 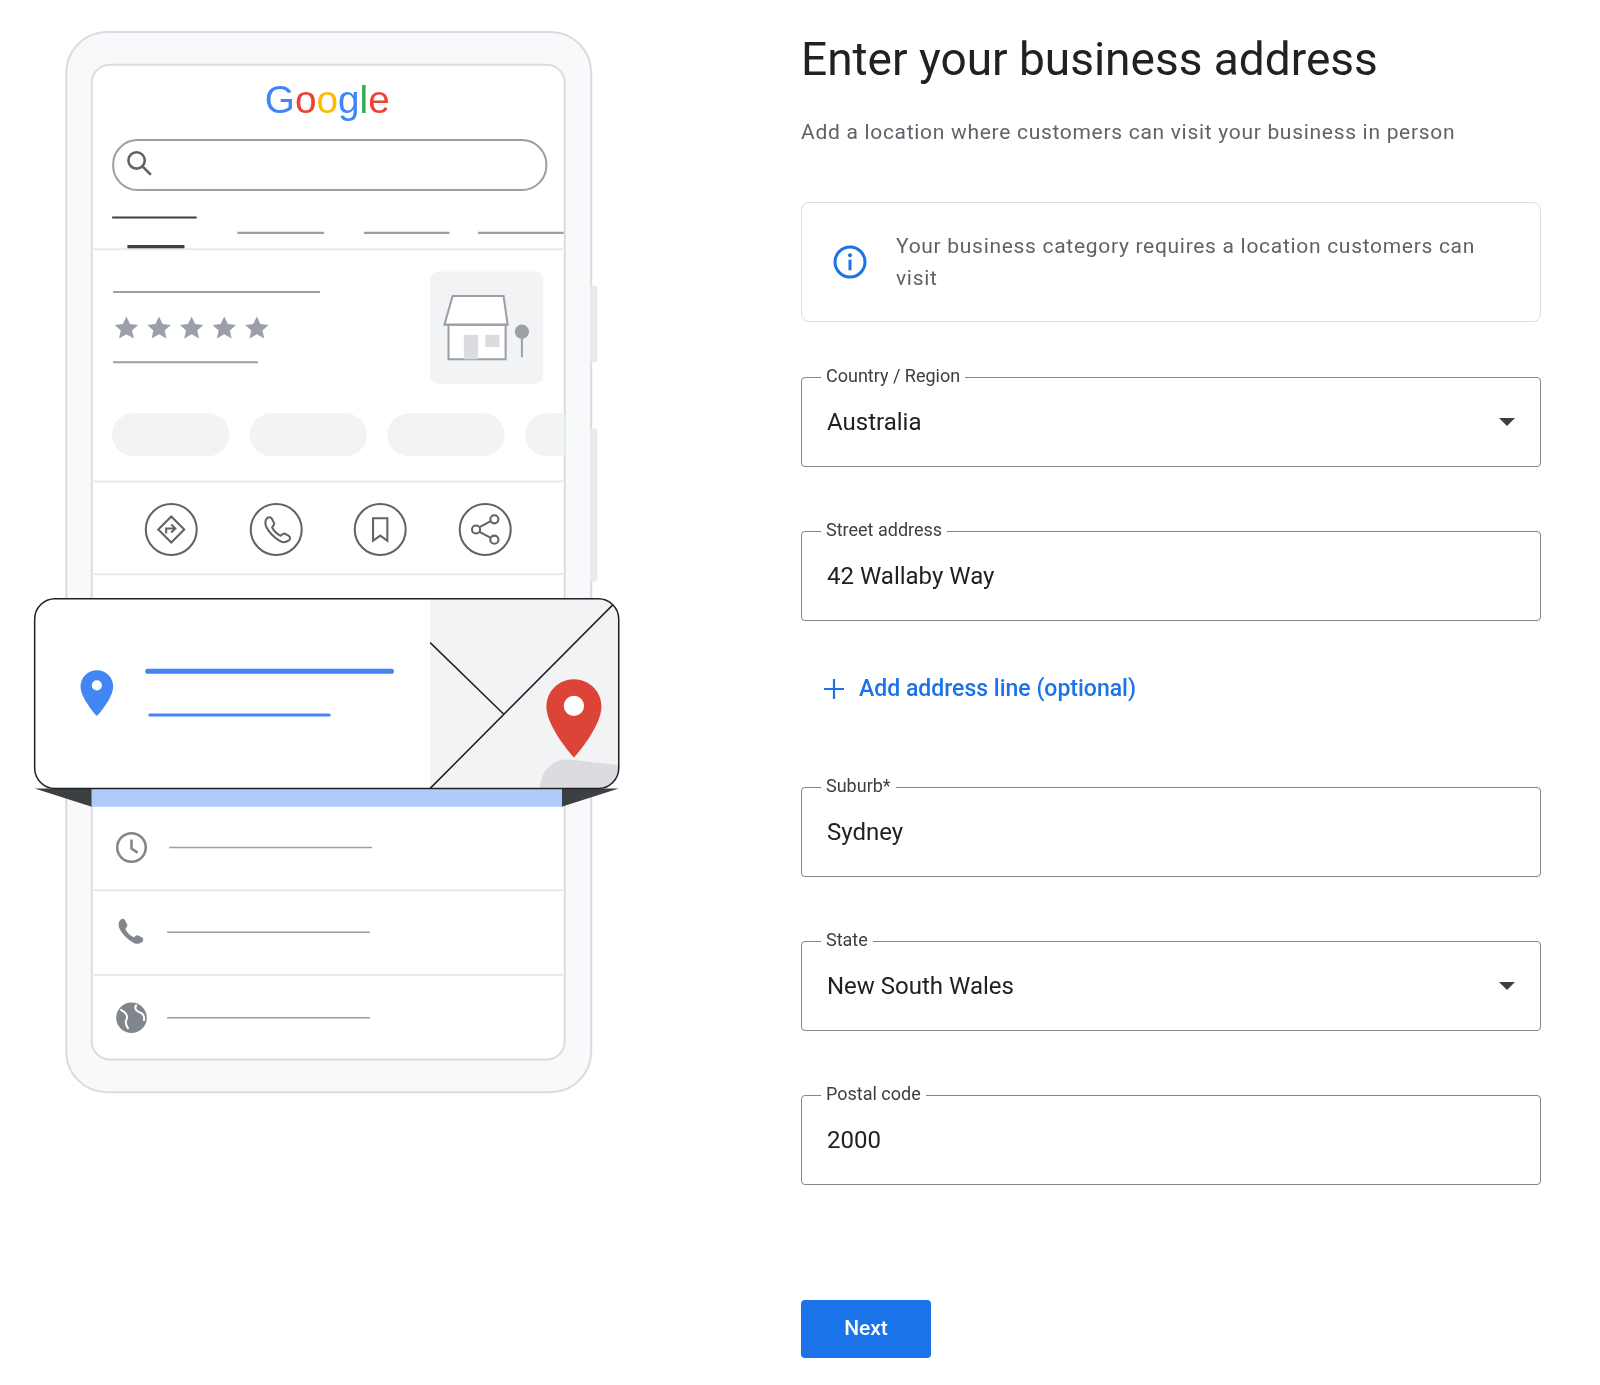 I want to click on next-button: Next, so click(x=866, y=1329).